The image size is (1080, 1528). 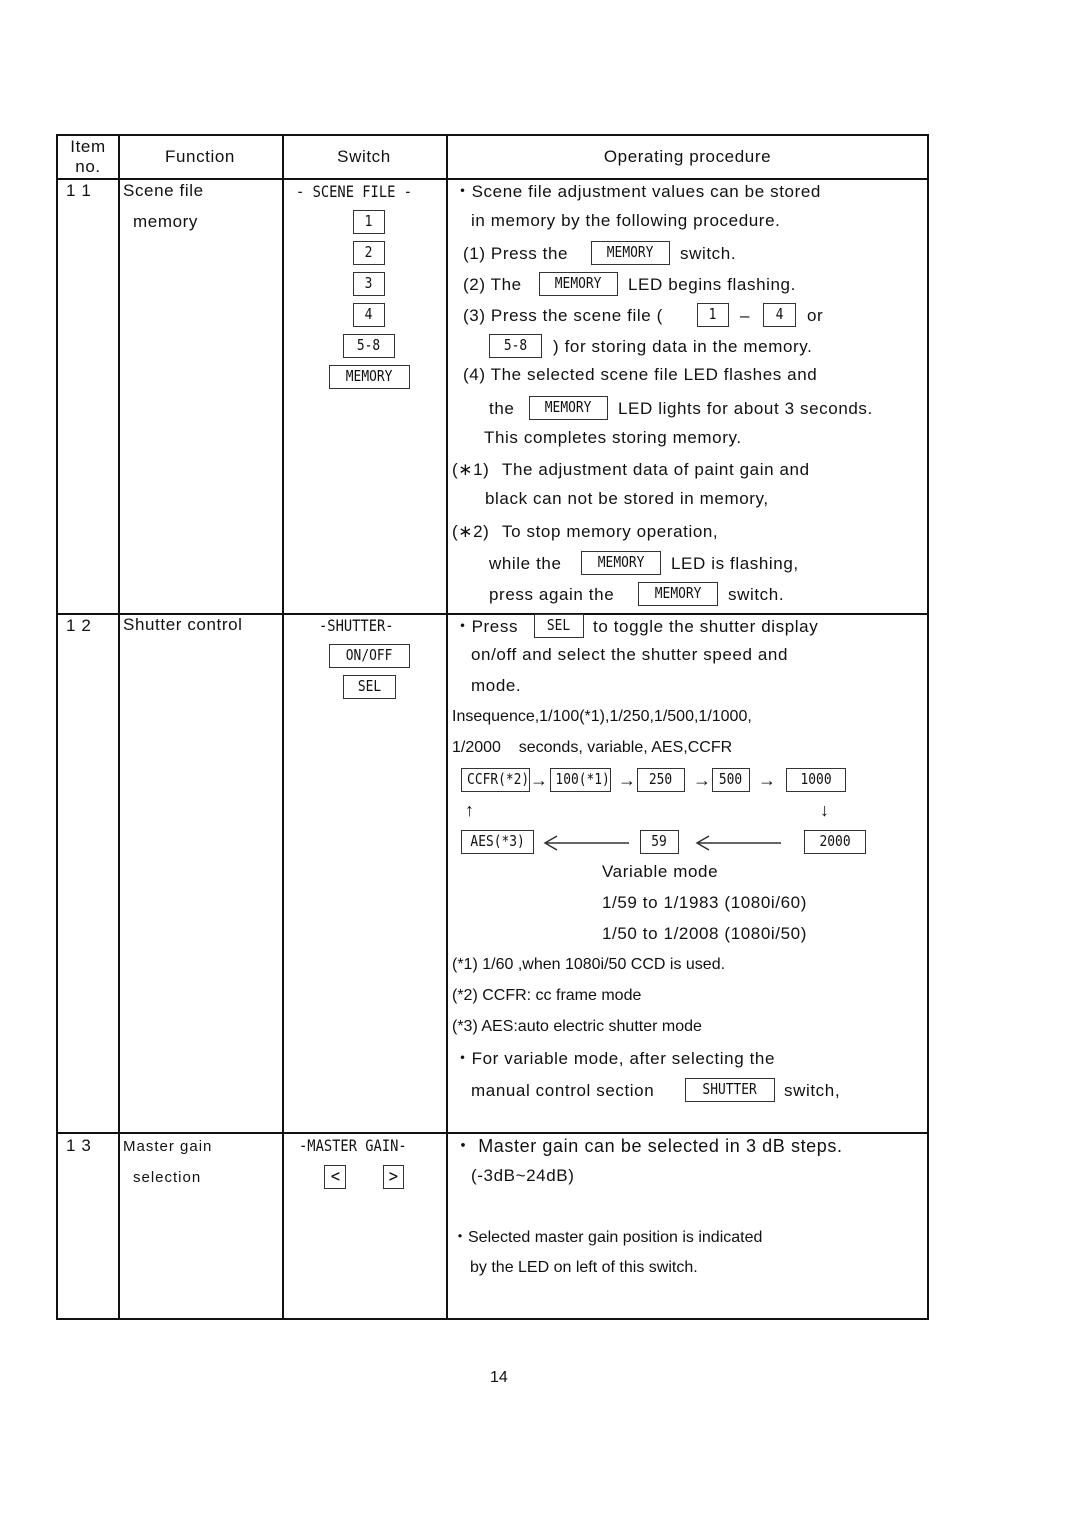 What do you see at coordinates (627, 498) in the screenshot?
I see `note-text: black can not be stored in memory,` at bounding box center [627, 498].